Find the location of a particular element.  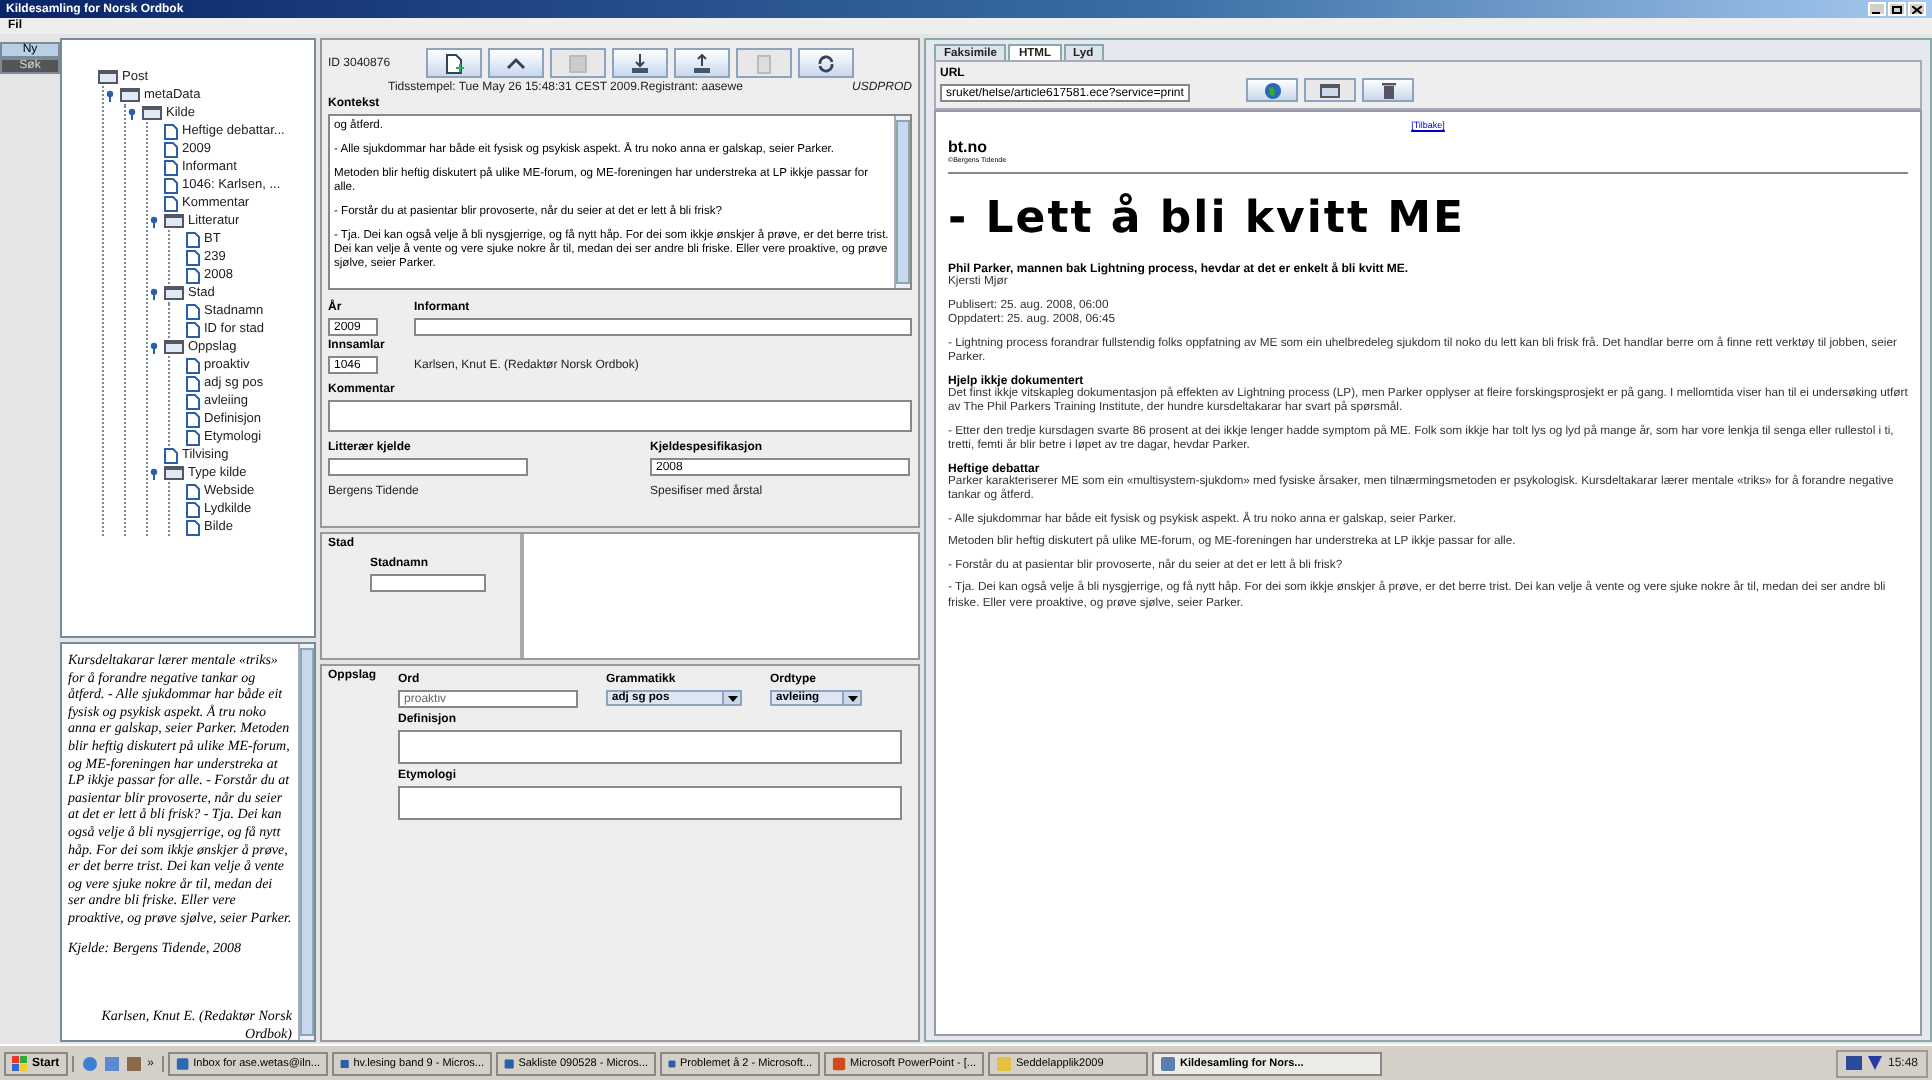

tray-icon is located at coordinates (1853, 1063).